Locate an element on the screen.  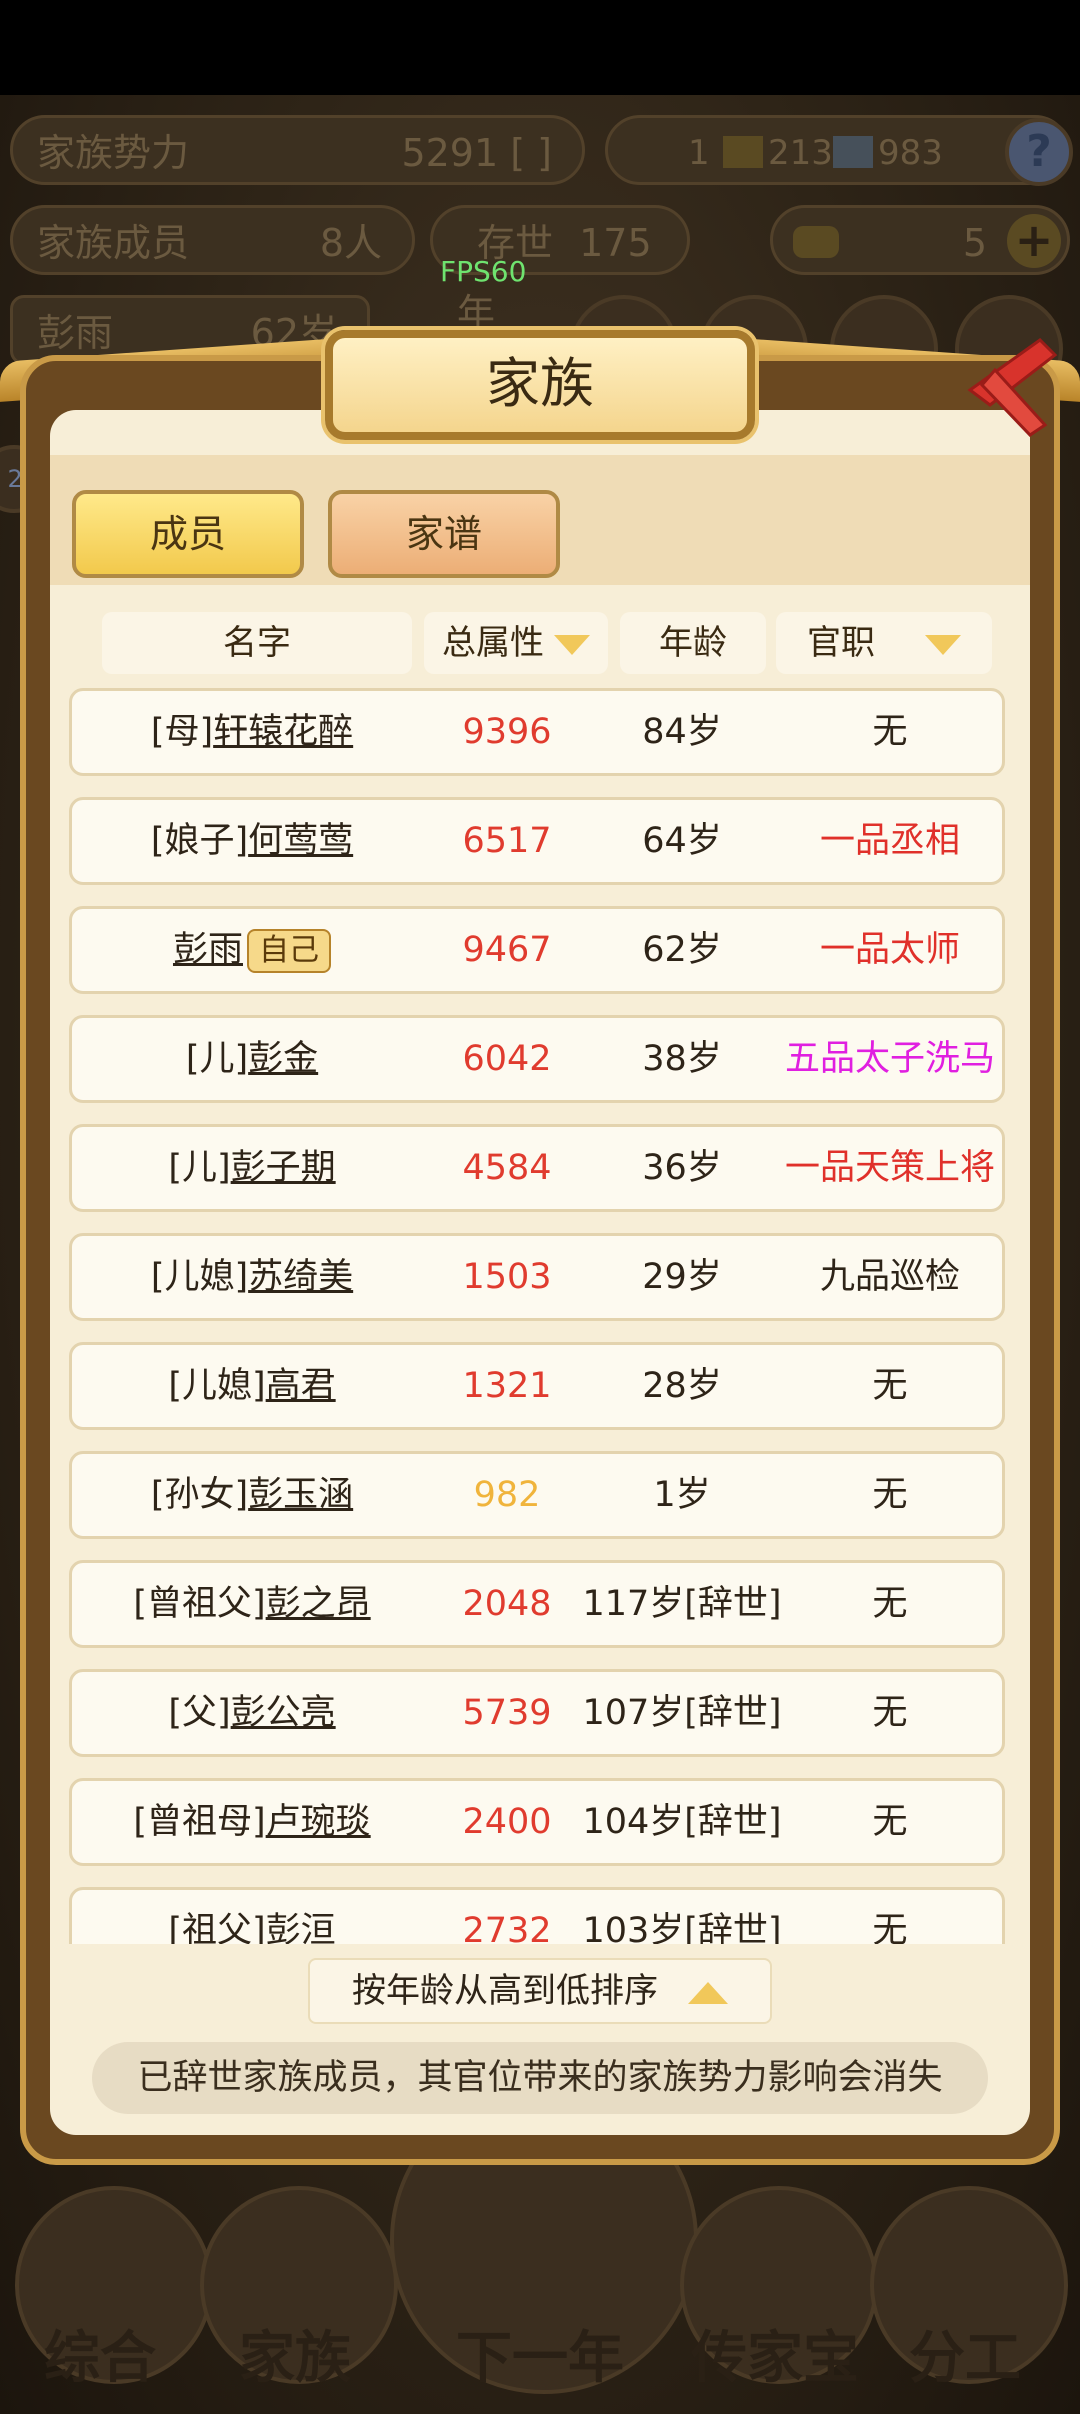
sort-toggle-label: 按年龄从高到低排序 is located at coordinates (505, 1991).